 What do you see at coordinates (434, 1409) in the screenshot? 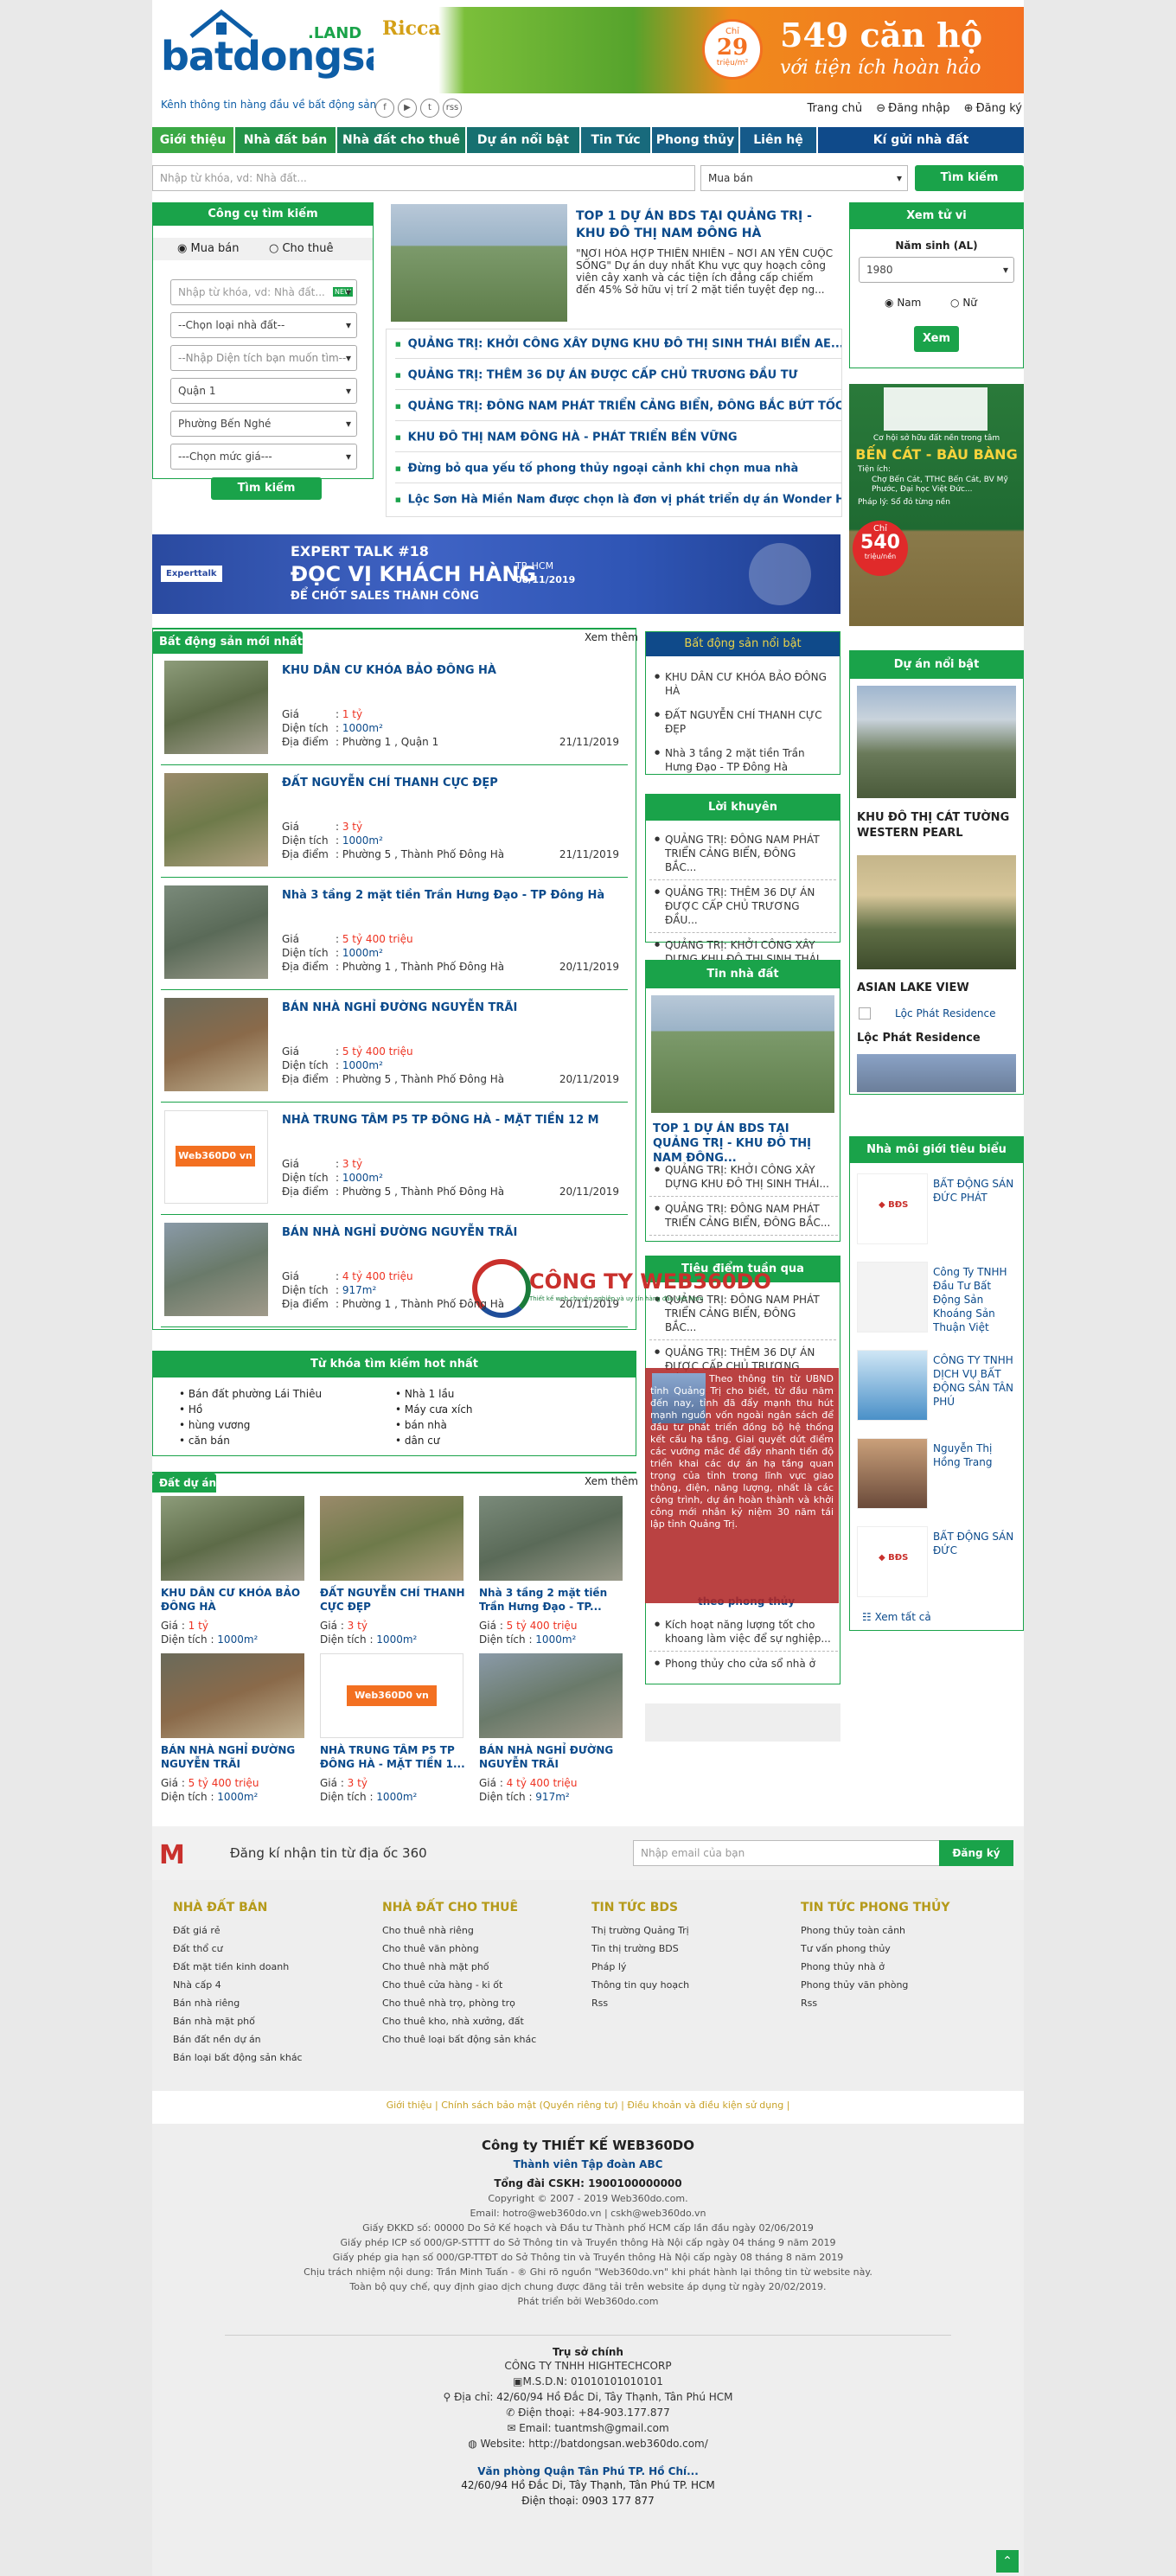
I see `keyword-link: • Máy cưa xích` at bounding box center [434, 1409].